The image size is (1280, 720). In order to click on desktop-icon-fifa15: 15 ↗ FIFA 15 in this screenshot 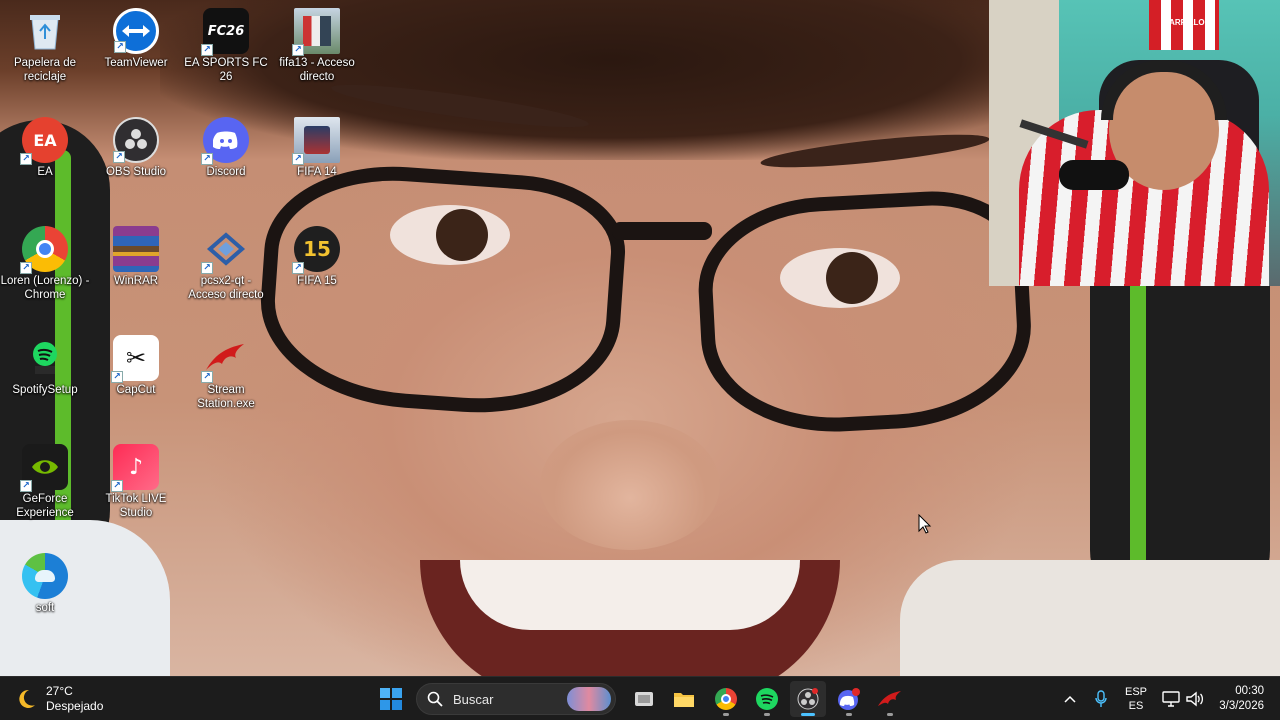, I will do `click(317, 253)`.